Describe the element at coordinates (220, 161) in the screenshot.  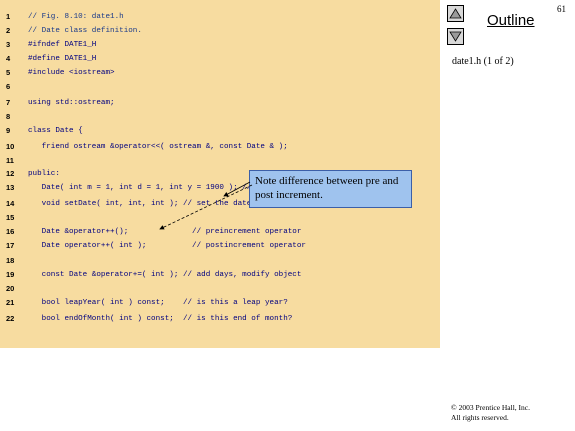
I see `code-line: 11` at that location.